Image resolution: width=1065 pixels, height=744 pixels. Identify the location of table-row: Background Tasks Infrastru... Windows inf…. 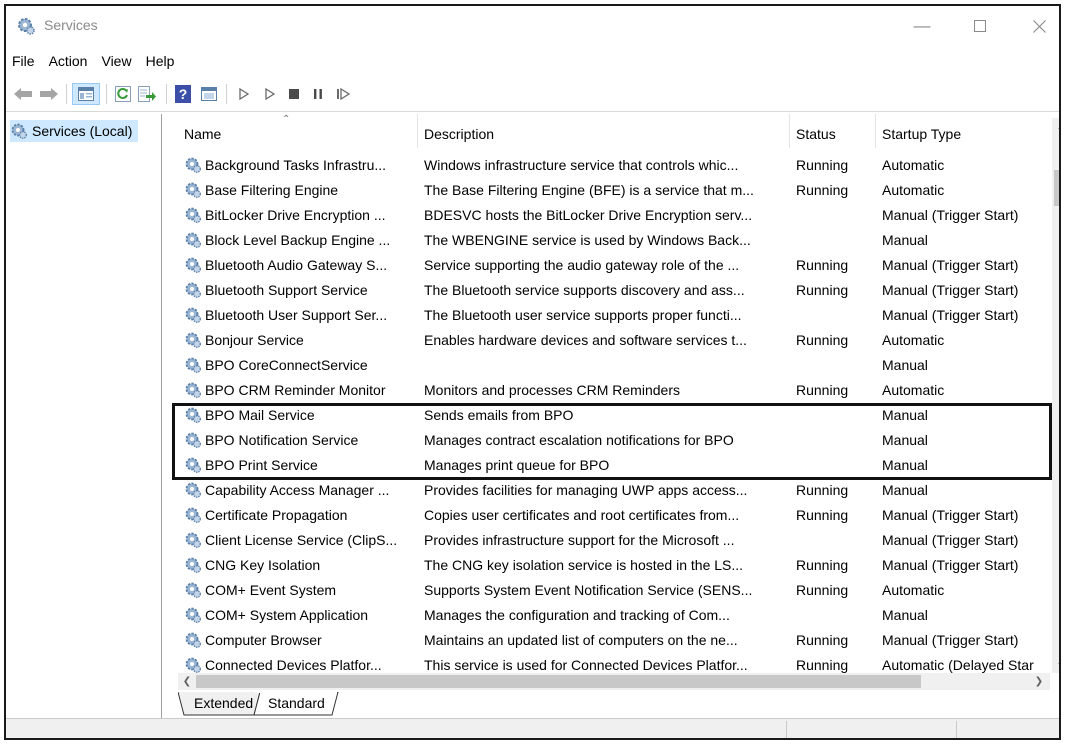
(608, 164).